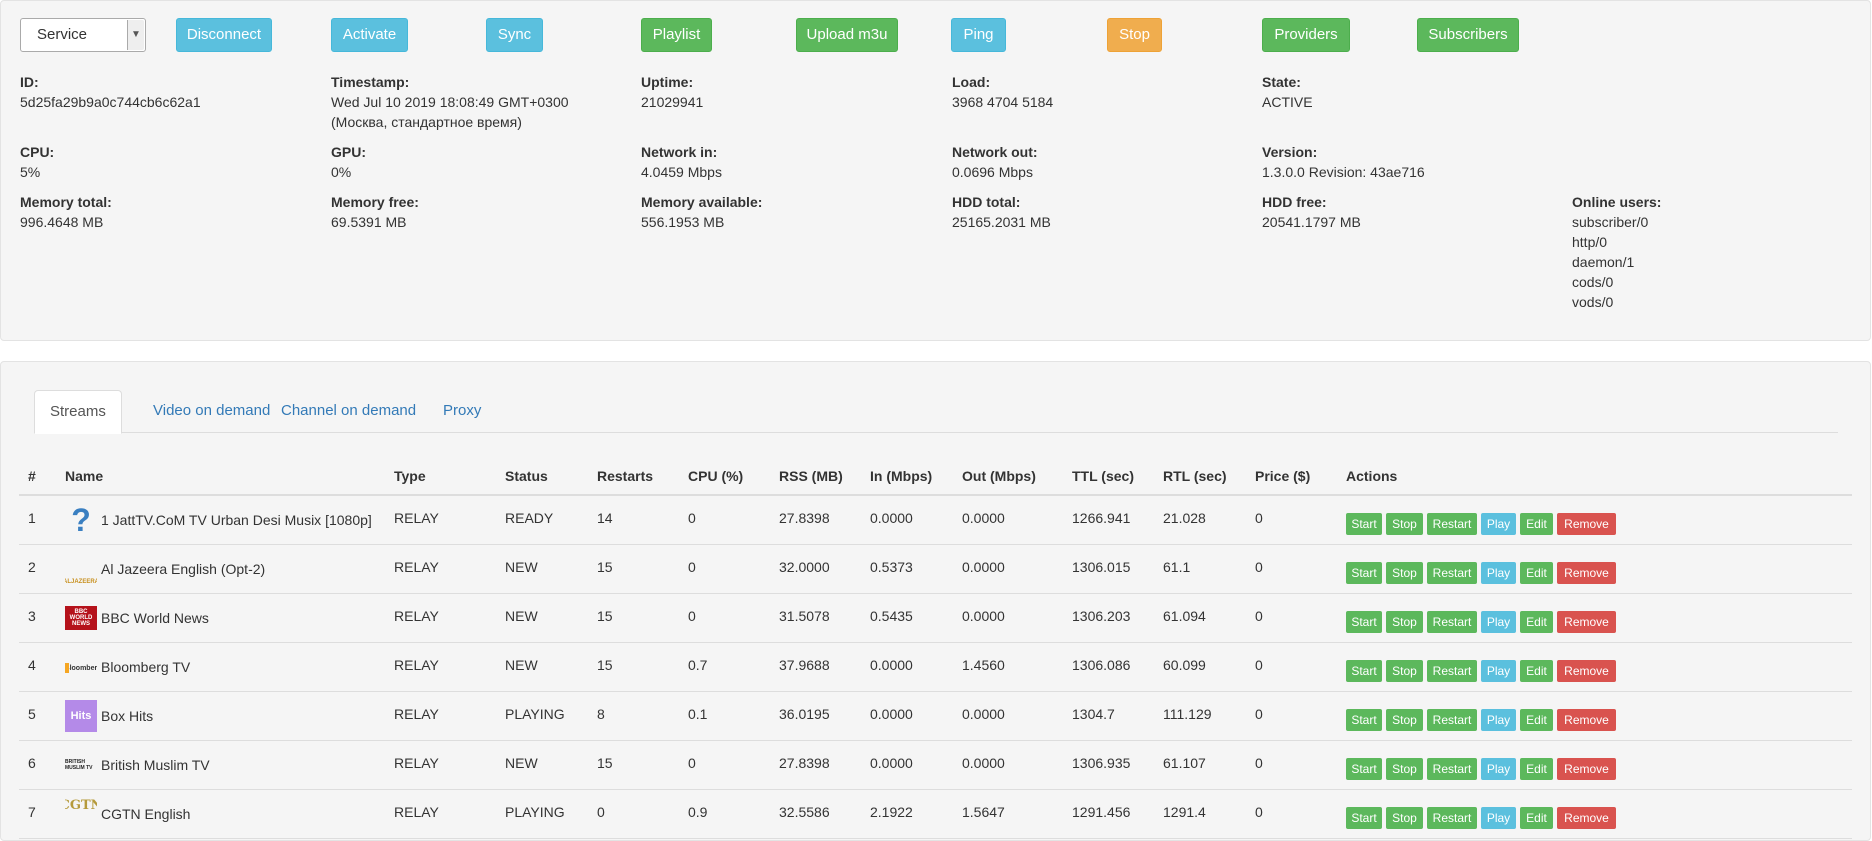 Image resolution: width=1872 pixels, height=841 pixels. What do you see at coordinates (83, 35) in the screenshot?
I see `service-select: Service ▼` at bounding box center [83, 35].